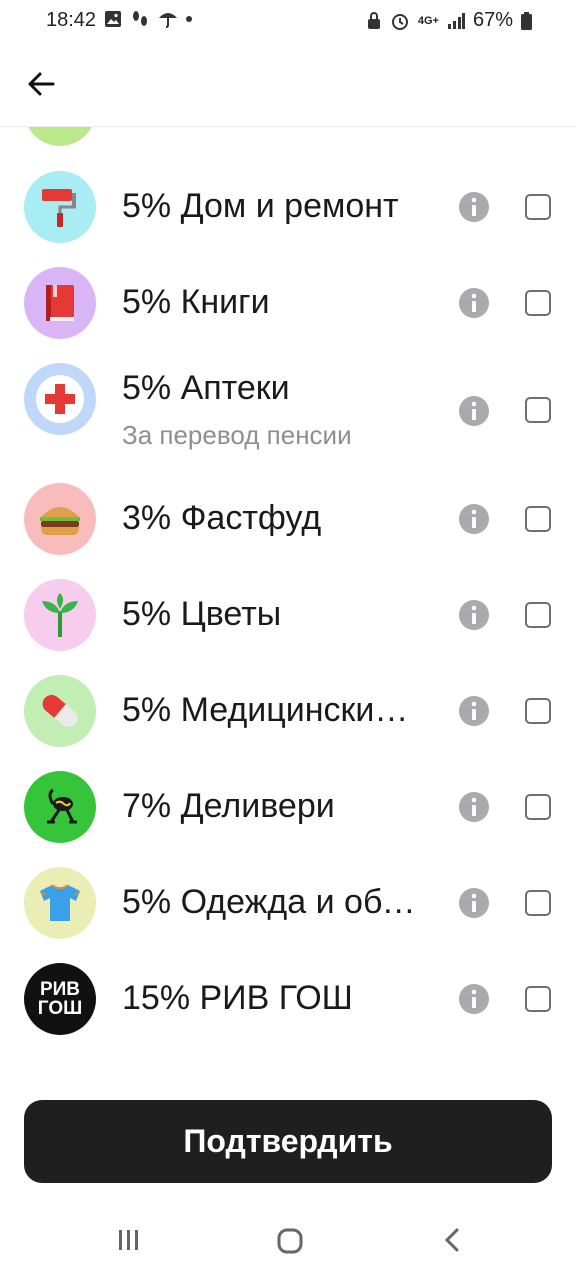 Image resolution: width=576 pixels, height=1280 pixels. I want to click on gallery-icon, so click(113, 19).